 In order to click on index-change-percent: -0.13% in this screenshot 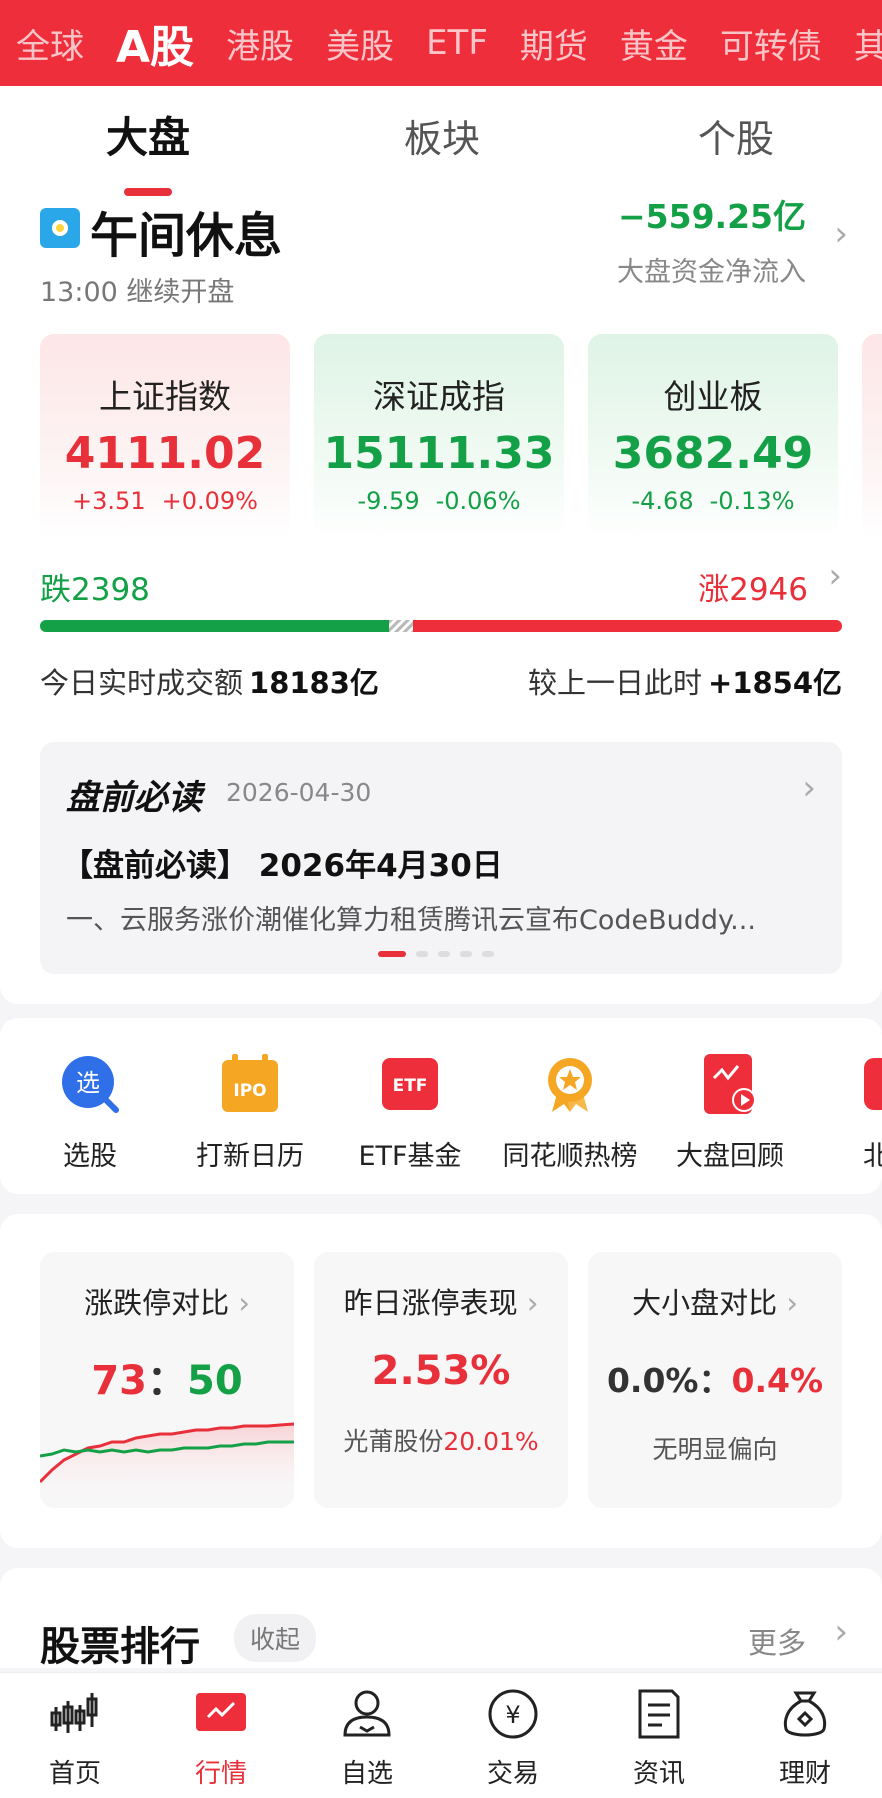, I will do `click(752, 501)`.